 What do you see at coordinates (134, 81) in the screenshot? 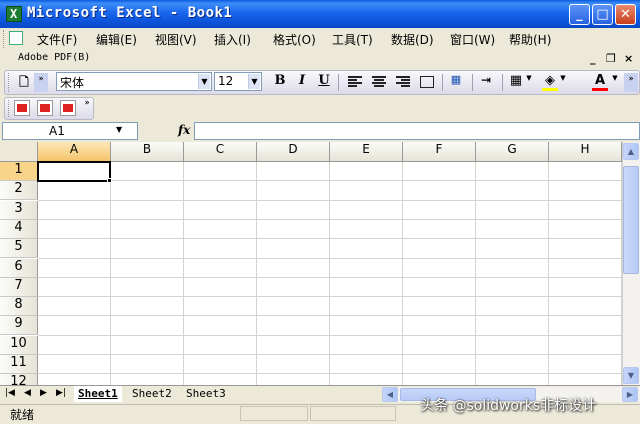
I see `font-name-select: 宋体 ▼` at bounding box center [134, 81].